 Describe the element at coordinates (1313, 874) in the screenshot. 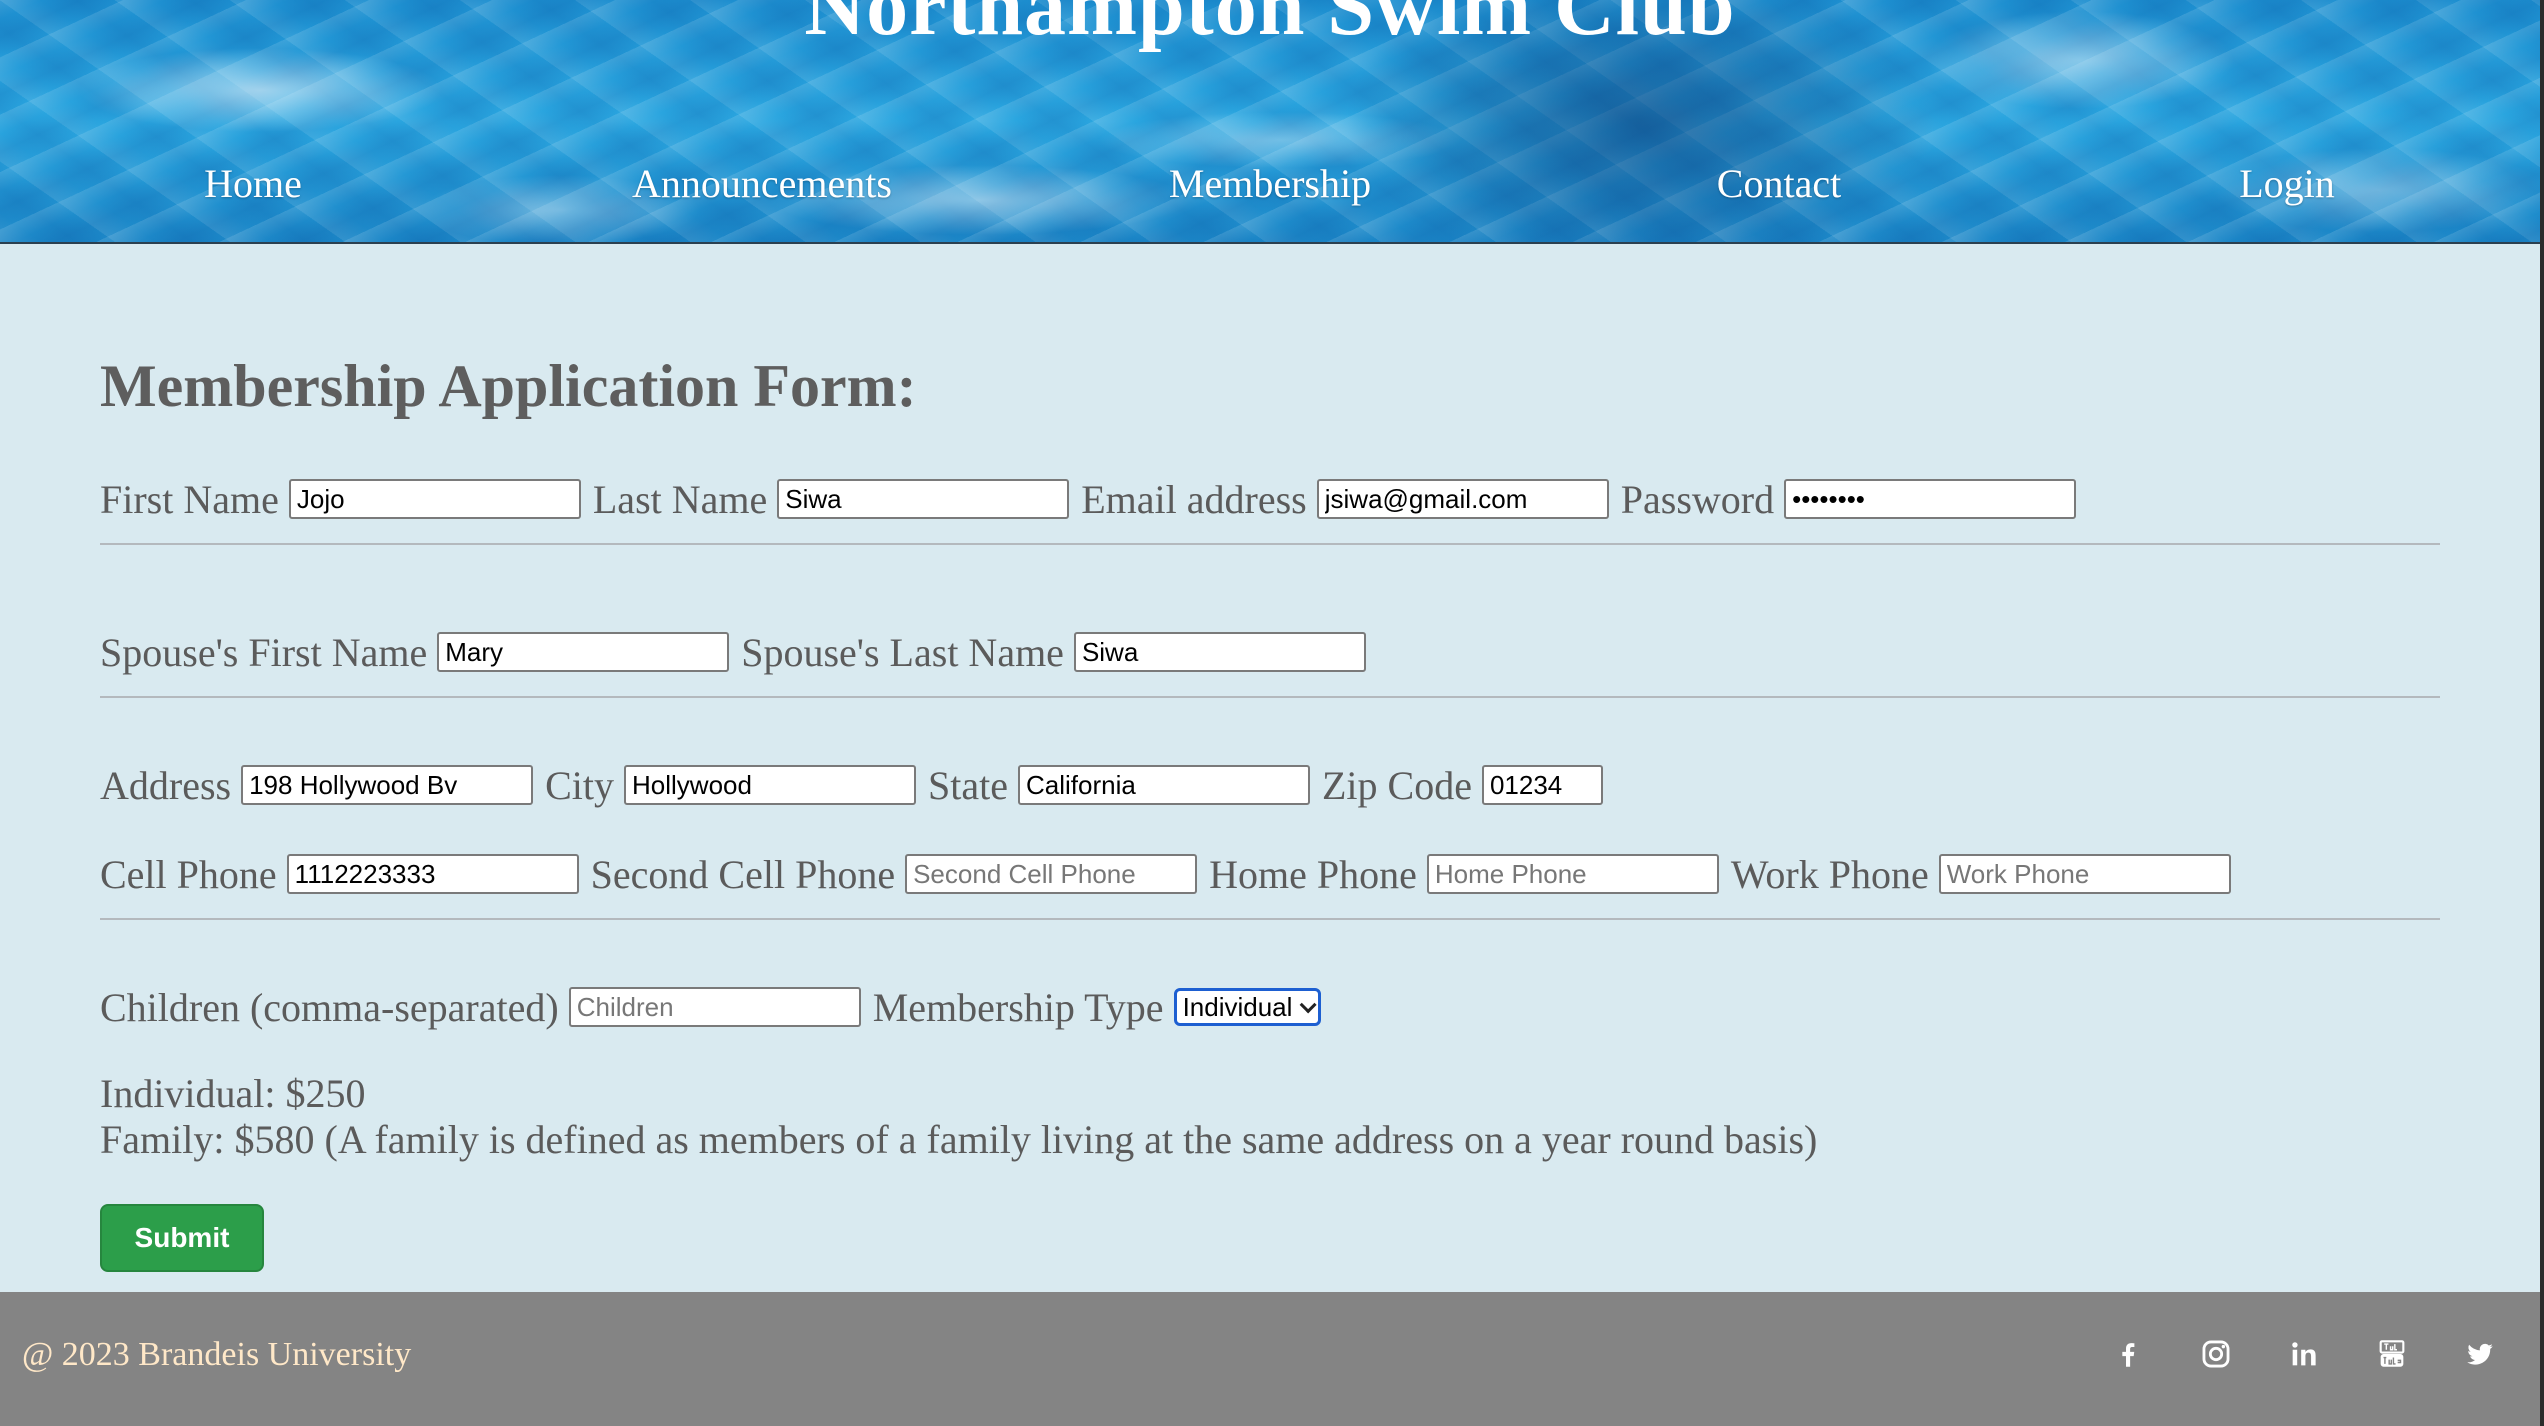

I see `home-phone-label: Home Phone` at that location.